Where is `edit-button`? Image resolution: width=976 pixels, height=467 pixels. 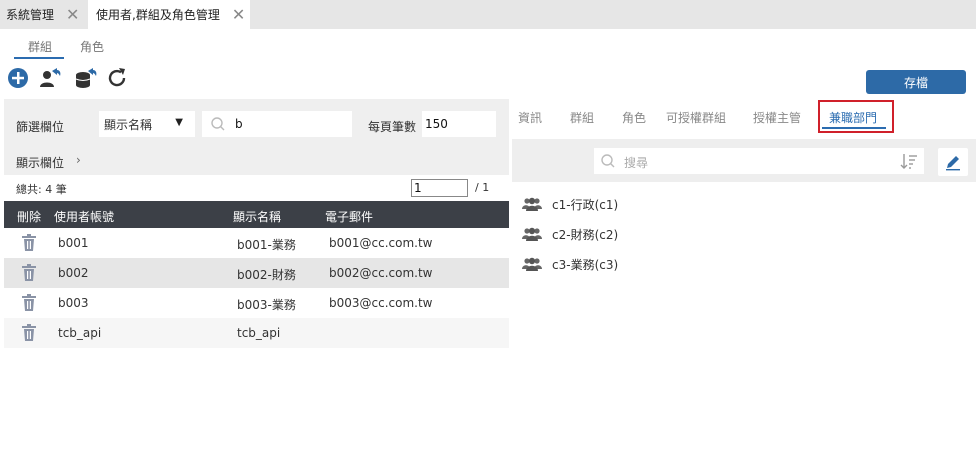
edit-button is located at coordinates (953, 162).